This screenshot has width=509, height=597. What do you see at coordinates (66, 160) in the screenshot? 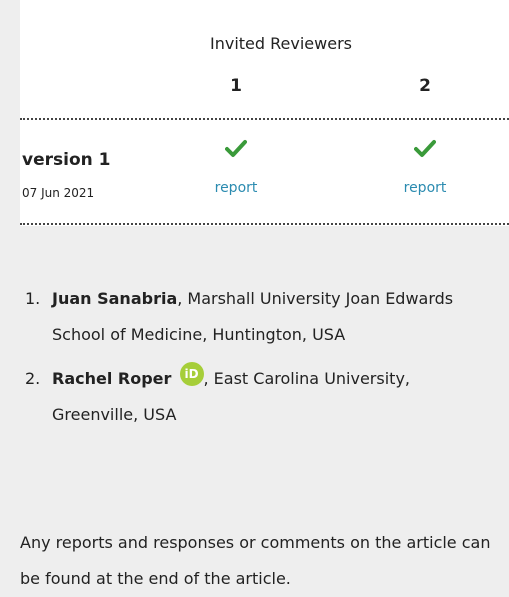
I see `version-label: version 1` at bounding box center [66, 160].